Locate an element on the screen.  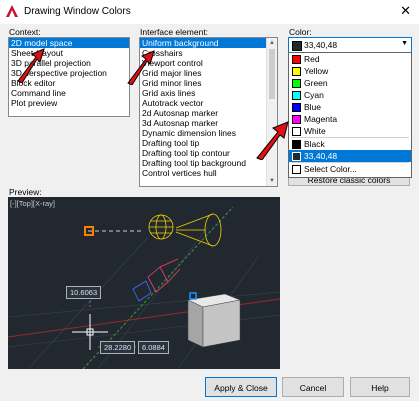
window-title: Drawing Window Colors is located at coordinates (77, 11).